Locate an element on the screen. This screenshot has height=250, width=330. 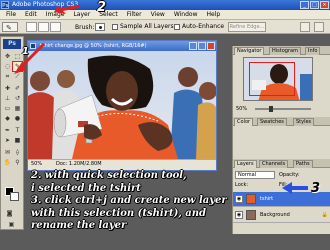
quick-selection-icon: ✎ is located at coordinates (9, 28).